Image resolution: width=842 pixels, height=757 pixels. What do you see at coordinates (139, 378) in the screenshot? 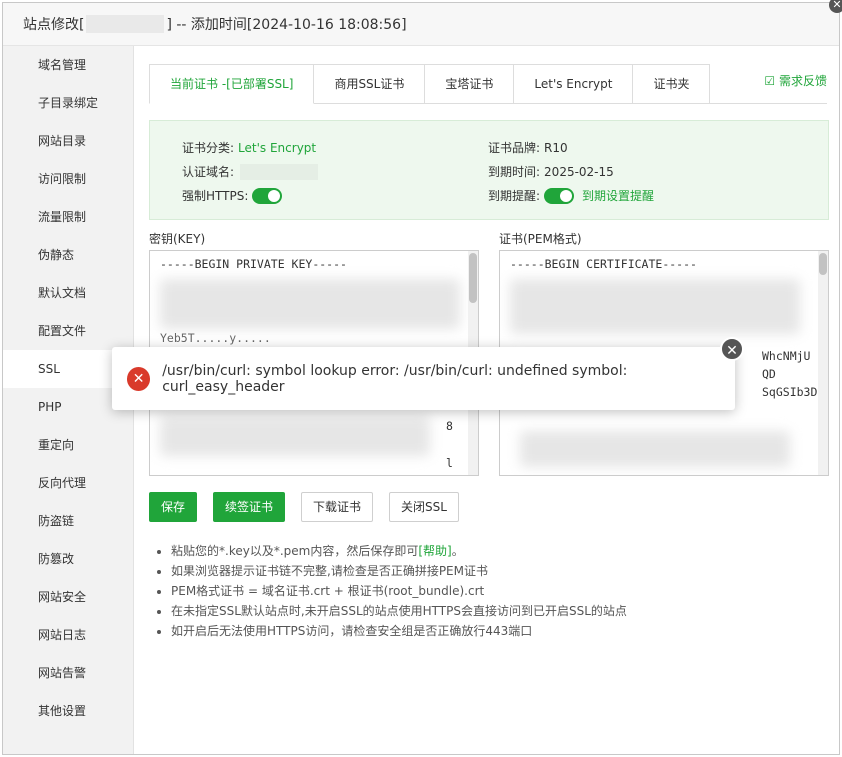
I see `error-icon: ✕` at bounding box center [139, 378].